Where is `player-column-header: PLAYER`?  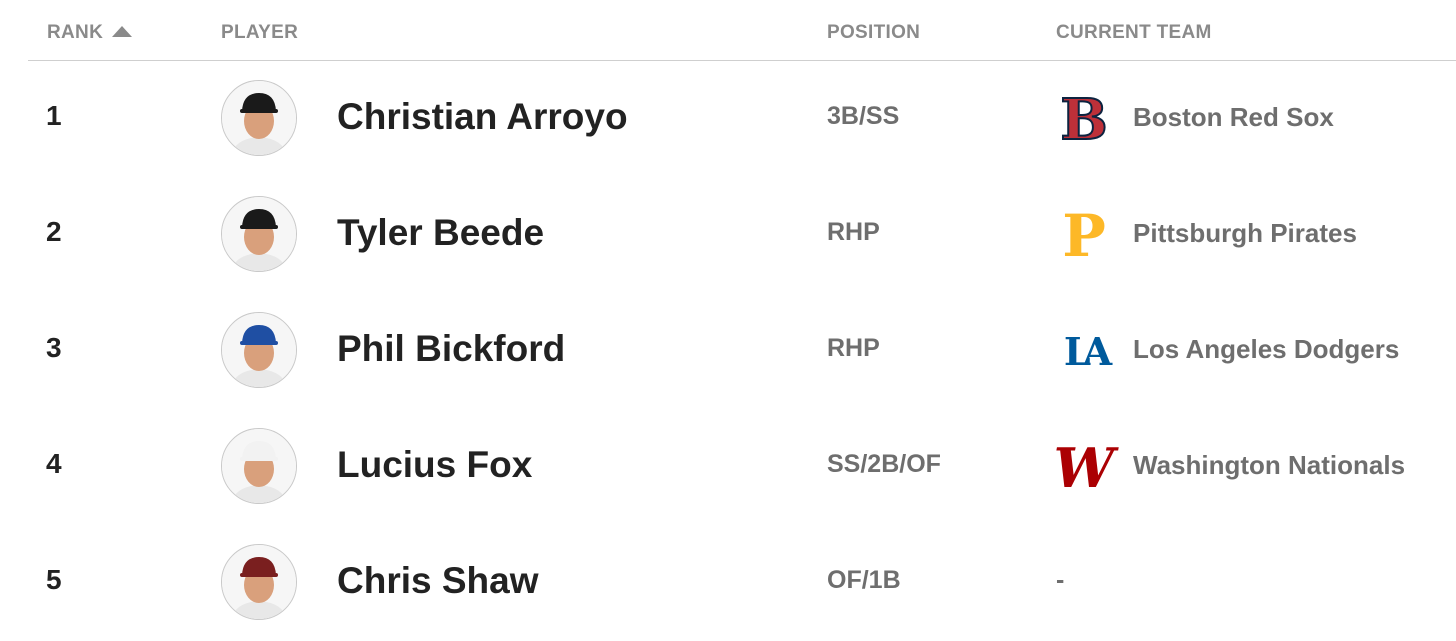
player-column-header: PLAYER is located at coordinates (259, 33).